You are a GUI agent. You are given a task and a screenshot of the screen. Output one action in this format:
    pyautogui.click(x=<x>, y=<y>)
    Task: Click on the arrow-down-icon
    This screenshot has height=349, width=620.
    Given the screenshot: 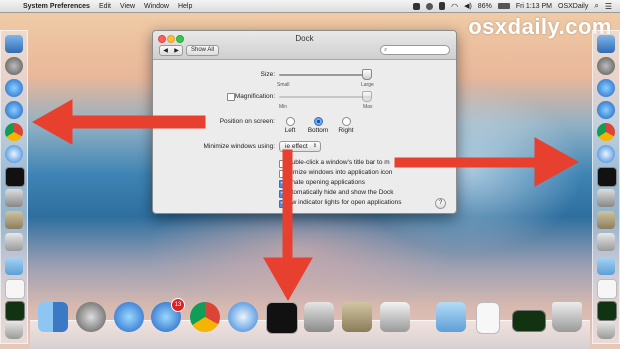 What is the action you would take?
    pyautogui.click(x=288, y=225)
    